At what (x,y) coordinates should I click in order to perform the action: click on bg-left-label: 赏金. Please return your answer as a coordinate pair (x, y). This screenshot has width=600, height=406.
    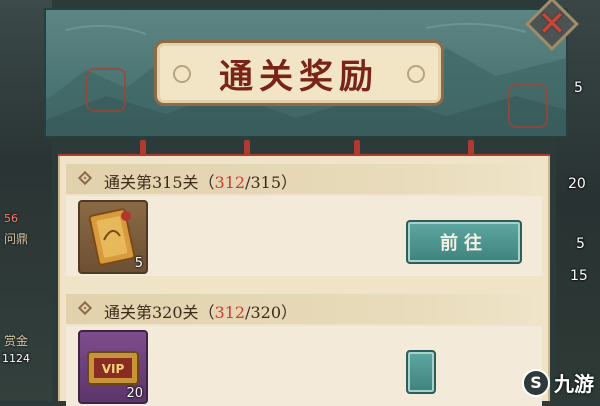
    Looking at the image, I should click on (16, 341).